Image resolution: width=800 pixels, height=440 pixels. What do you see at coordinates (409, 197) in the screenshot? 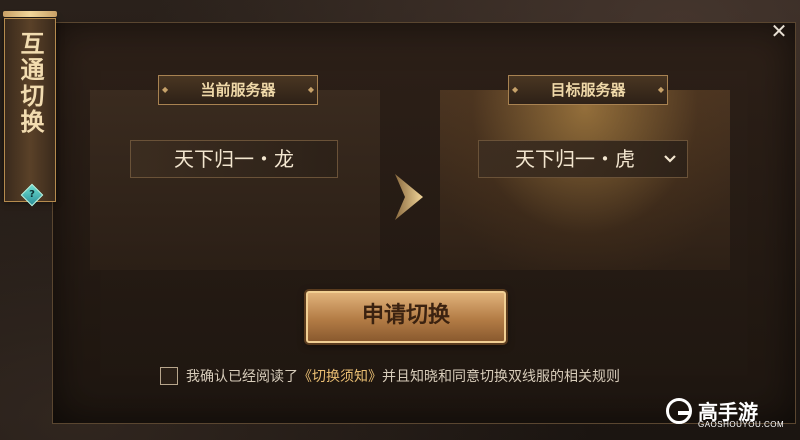
I see `arrow-right-icon` at bounding box center [409, 197].